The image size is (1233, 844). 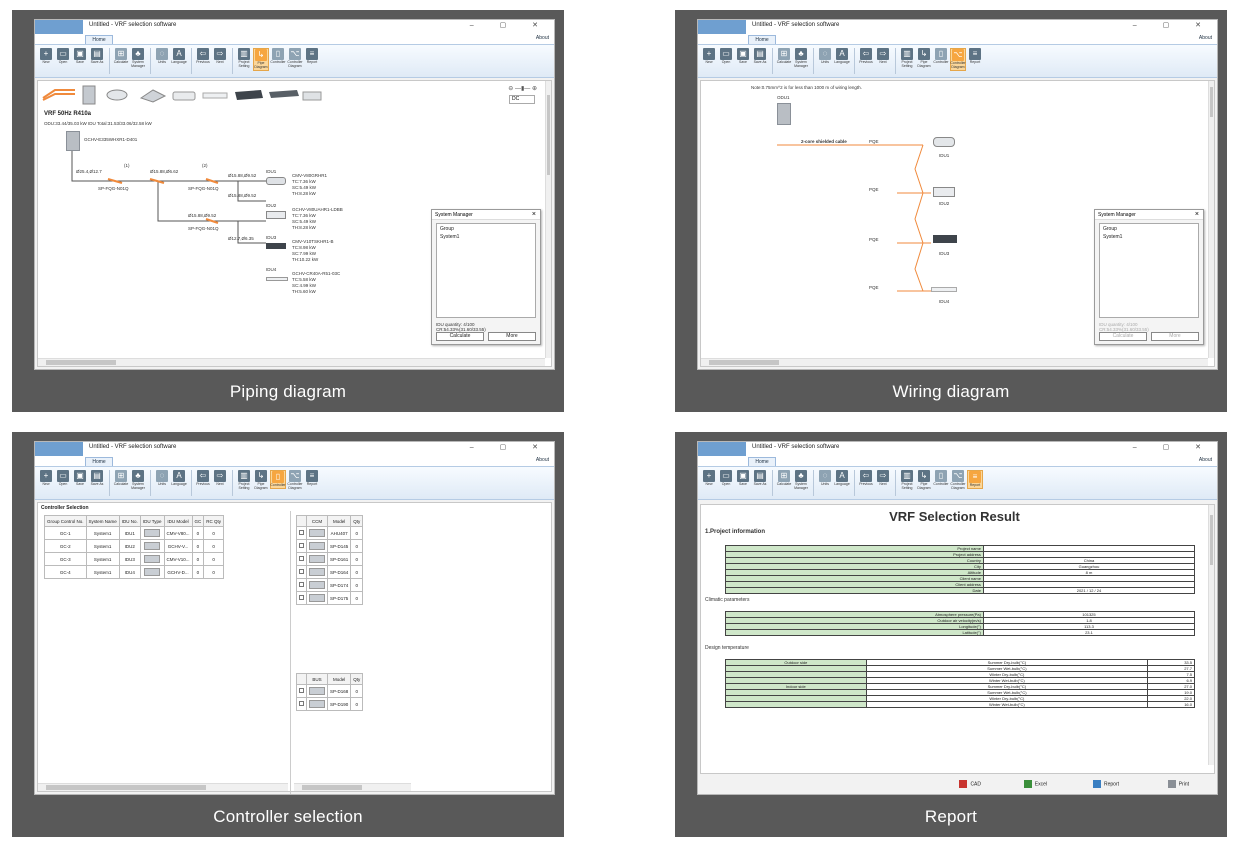 What do you see at coordinates (198, 521) in the screenshot?
I see `column-header: GC` at bounding box center [198, 521].